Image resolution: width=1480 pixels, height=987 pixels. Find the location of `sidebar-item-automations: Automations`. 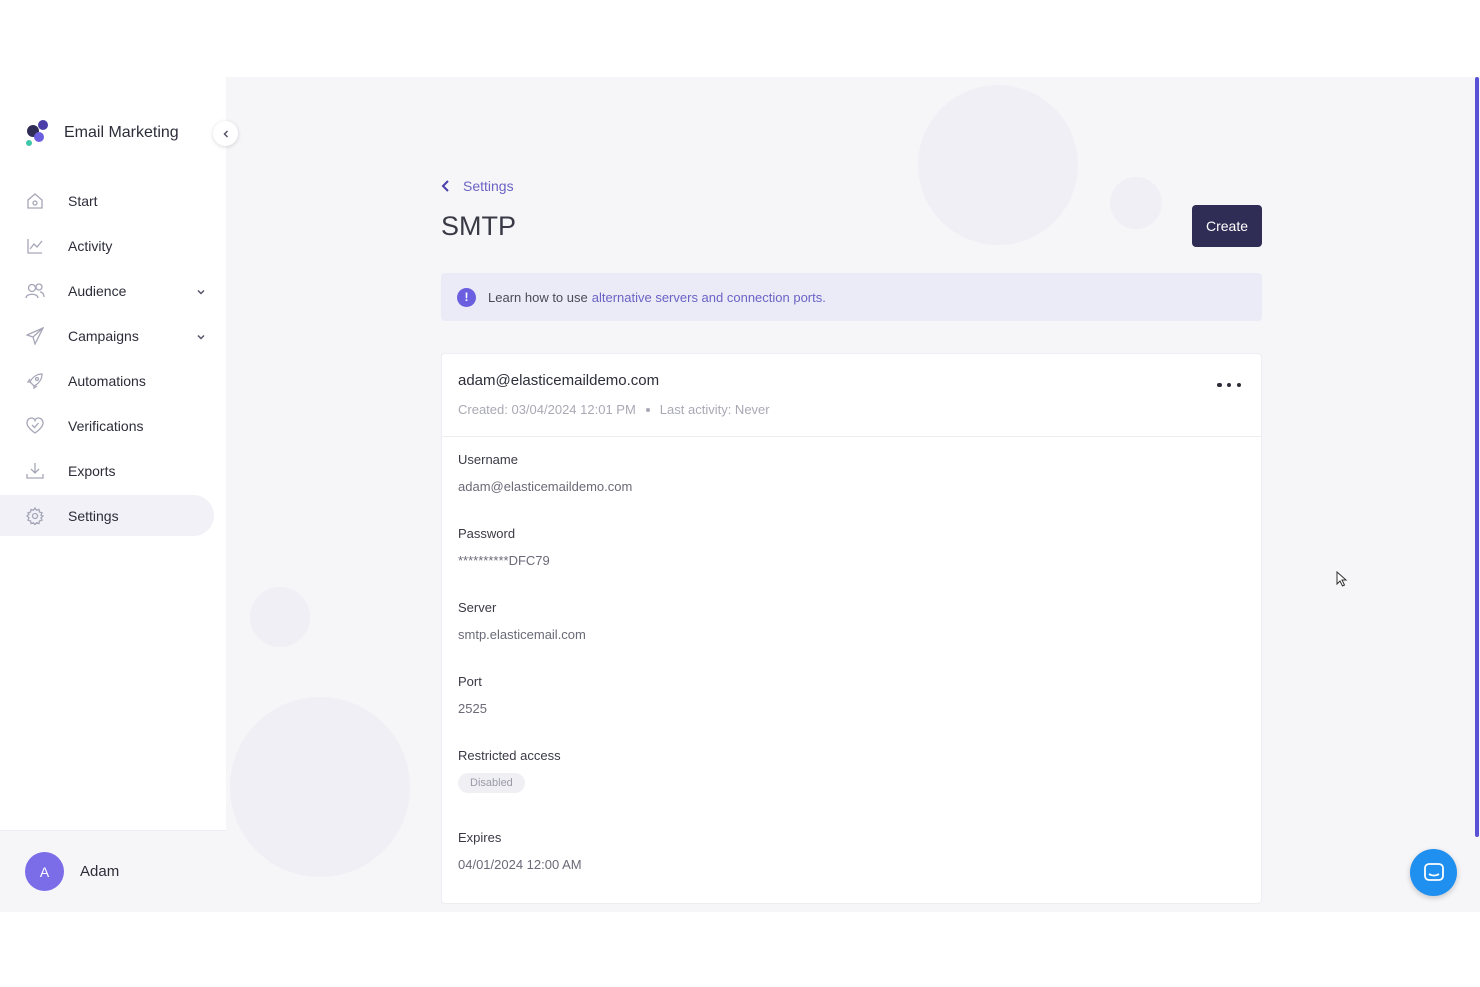

sidebar-item-automations: Automations is located at coordinates (107, 380).